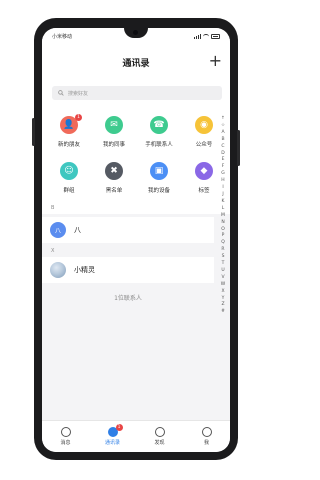  I want to click on index-letter: #, so click(223, 312).